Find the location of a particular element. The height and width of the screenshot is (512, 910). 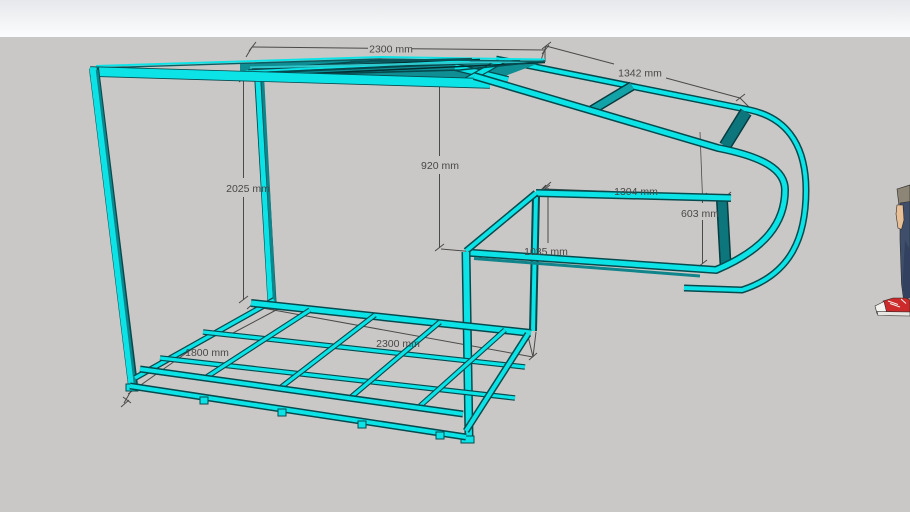

svg-text: 603 mm is located at coordinates (700, 214).